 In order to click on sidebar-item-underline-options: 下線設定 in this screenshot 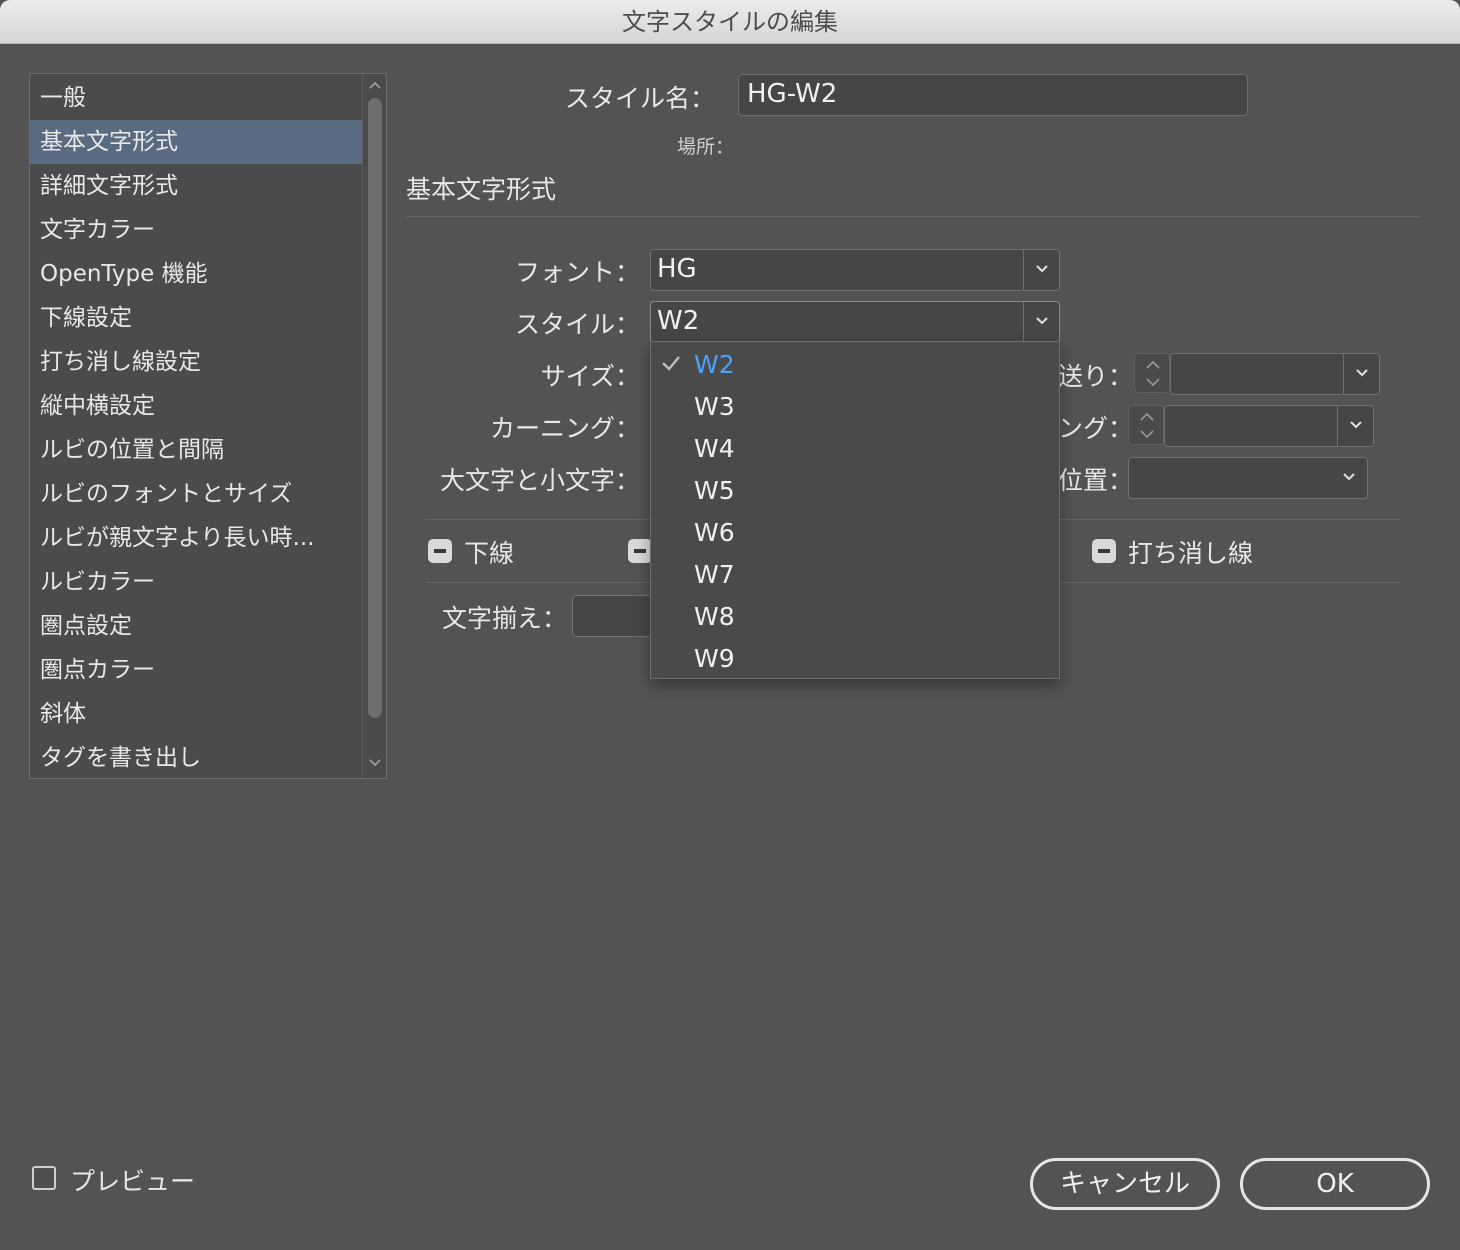, I will do `click(196, 318)`.